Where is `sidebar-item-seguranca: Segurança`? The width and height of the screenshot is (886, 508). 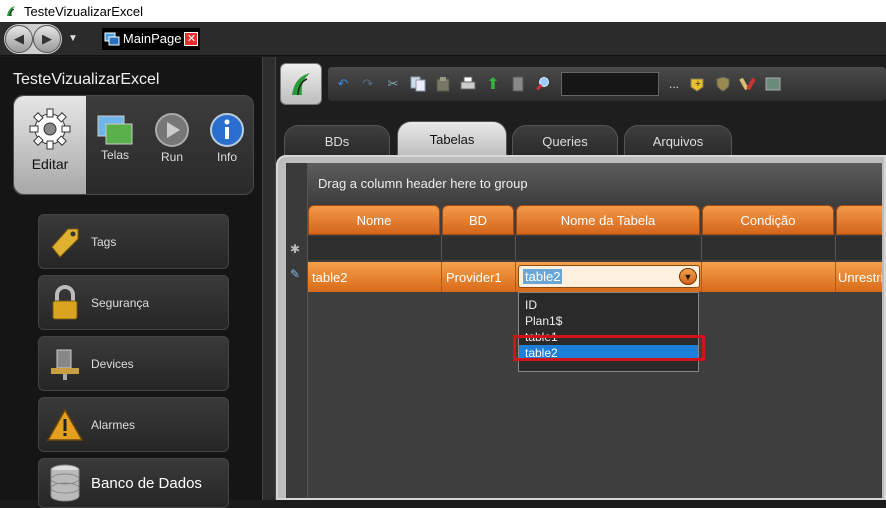
sidebar-item-seguranca: Segurança is located at coordinates (133, 302).